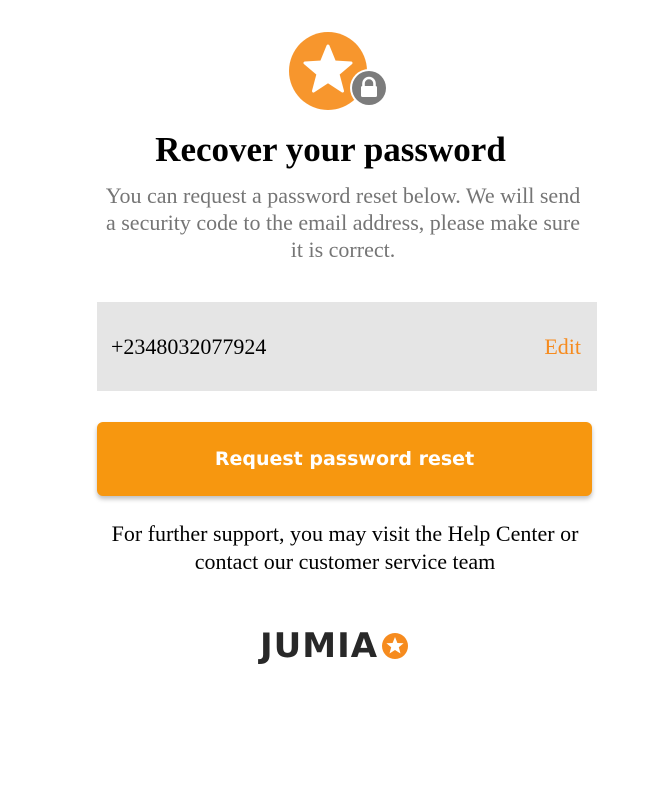 Image resolution: width=661 pixels, height=790 pixels. What do you see at coordinates (347, 346) in the screenshot?
I see `account-identifier-field: +2348032077924 Edit` at bounding box center [347, 346].